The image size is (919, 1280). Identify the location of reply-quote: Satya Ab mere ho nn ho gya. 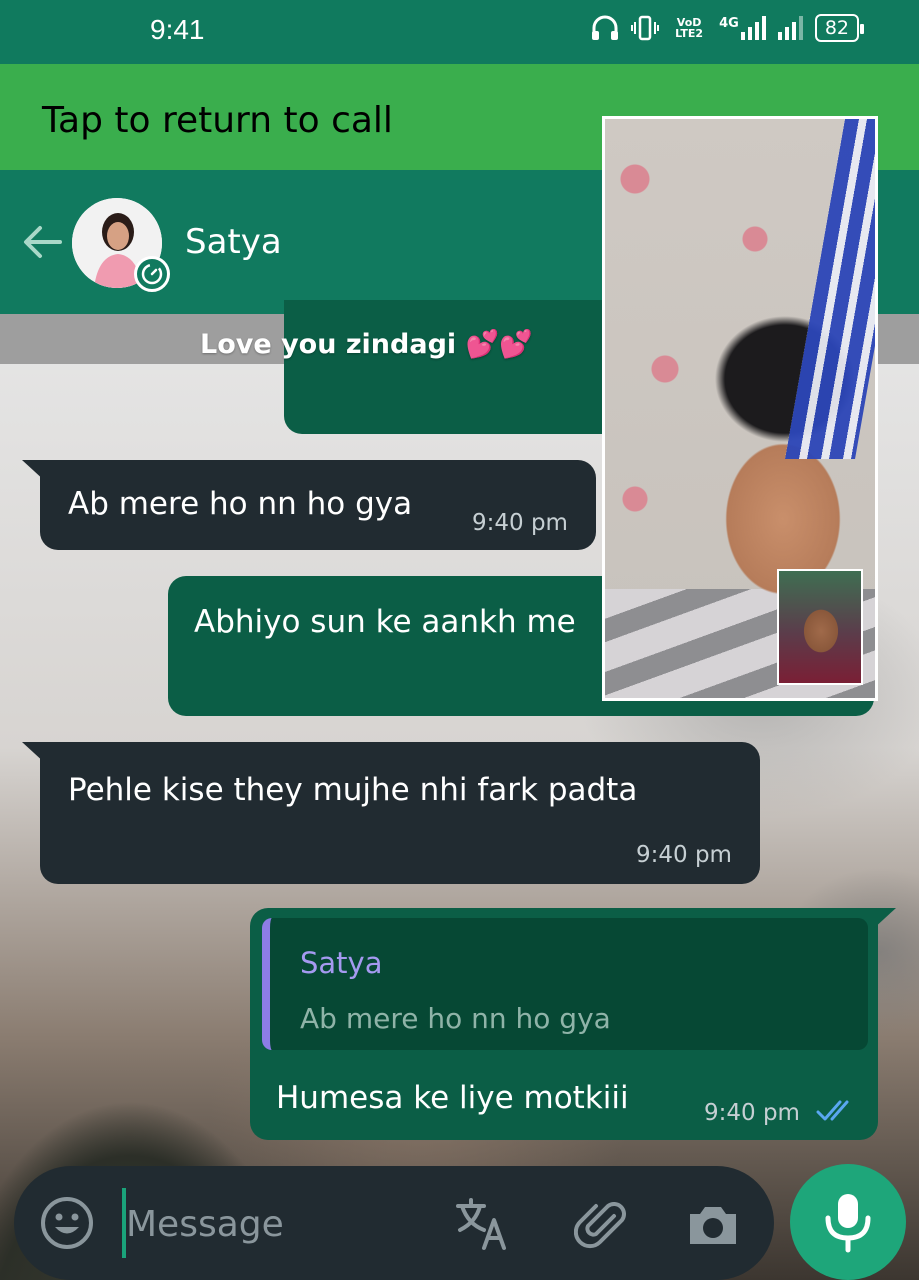
(565, 984).